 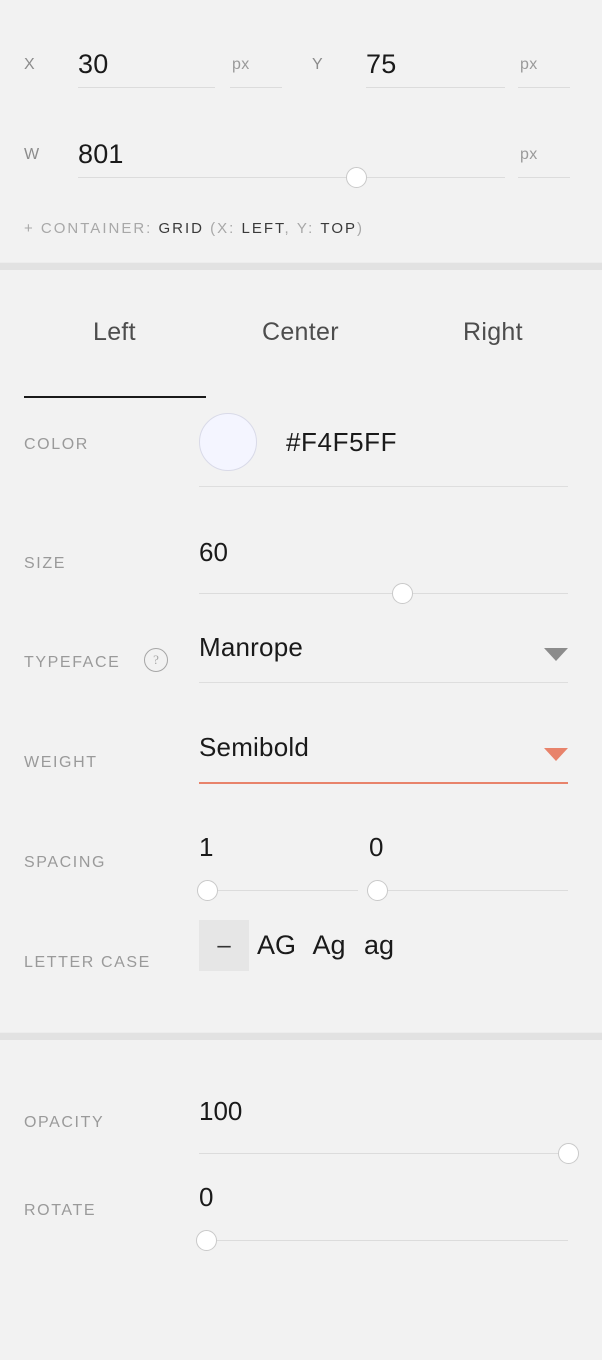 What do you see at coordinates (256, 87) in the screenshot?
I see `x-unit-underline` at bounding box center [256, 87].